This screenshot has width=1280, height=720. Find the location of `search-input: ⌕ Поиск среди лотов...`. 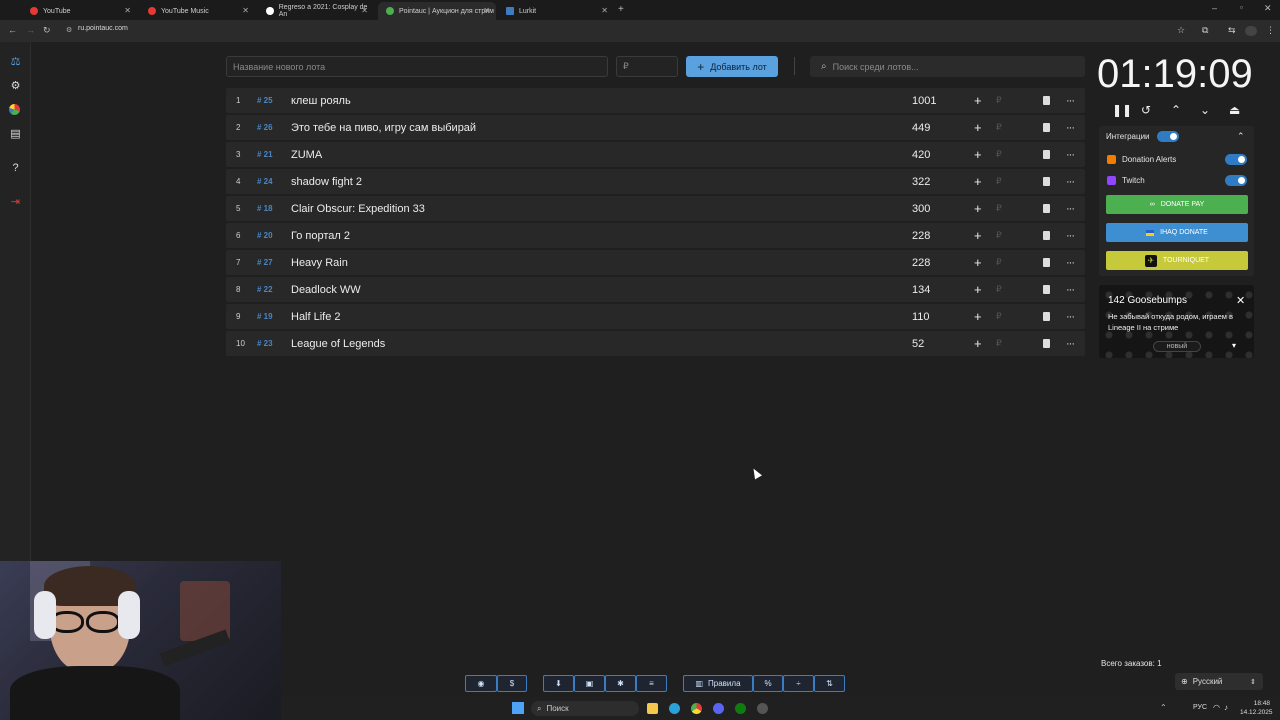

search-input: ⌕ Поиск среди лотов... is located at coordinates (947, 66).